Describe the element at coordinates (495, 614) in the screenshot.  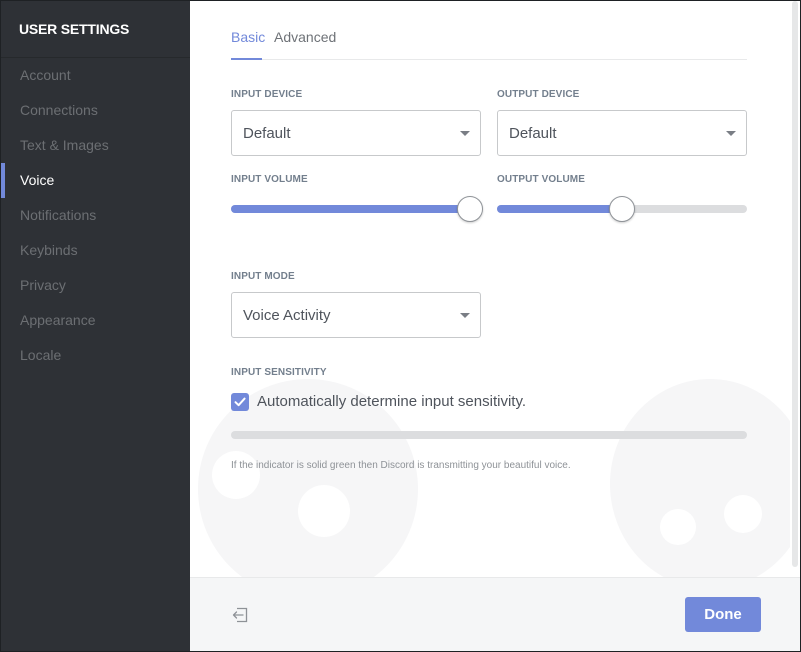
I see `settings-footer: Done` at that location.